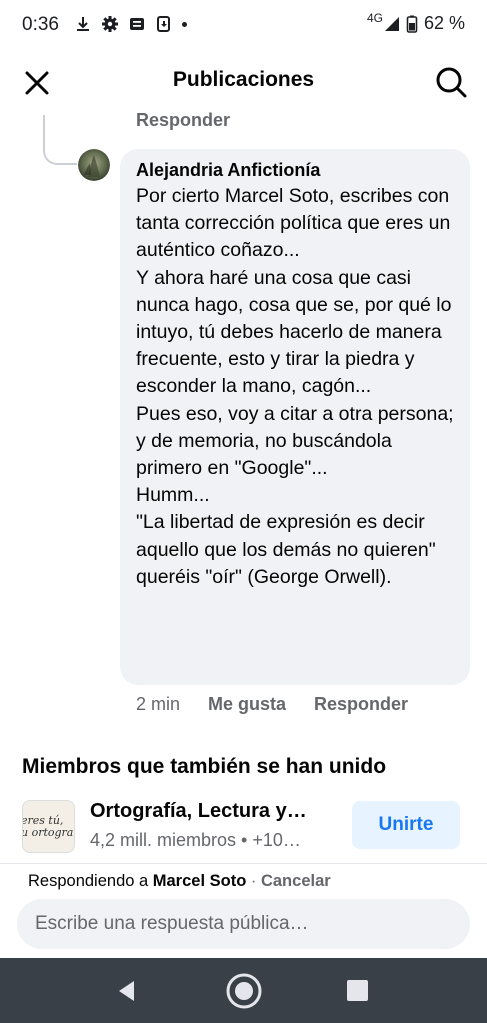  Describe the element at coordinates (126, 991) in the screenshot. I see `back-nav-icon` at that location.